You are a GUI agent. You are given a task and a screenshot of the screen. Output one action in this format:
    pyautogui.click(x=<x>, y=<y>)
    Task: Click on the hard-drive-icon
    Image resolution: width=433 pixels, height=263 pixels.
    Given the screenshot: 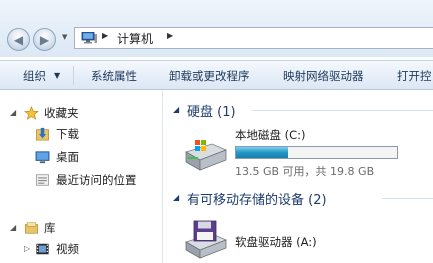 What is the action you would take?
    pyautogui.click(x=206, y=155)
    